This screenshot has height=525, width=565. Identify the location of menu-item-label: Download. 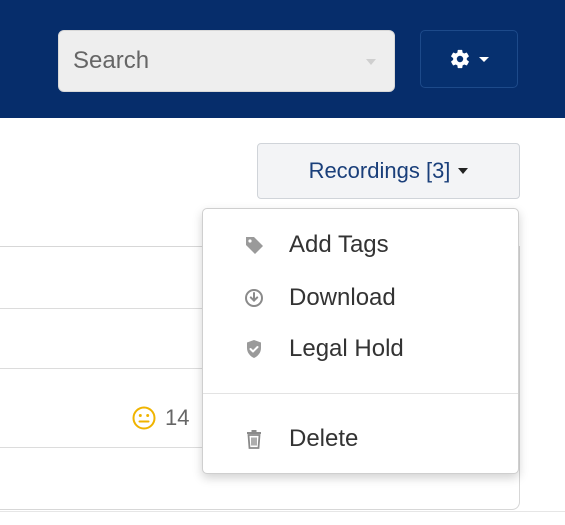
(342, 297).